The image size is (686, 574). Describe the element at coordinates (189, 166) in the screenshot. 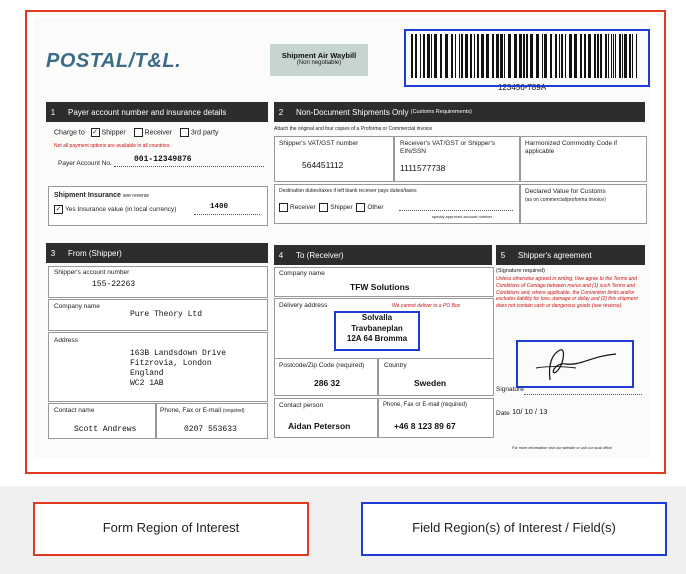

I see `payer-account-line` at that location.